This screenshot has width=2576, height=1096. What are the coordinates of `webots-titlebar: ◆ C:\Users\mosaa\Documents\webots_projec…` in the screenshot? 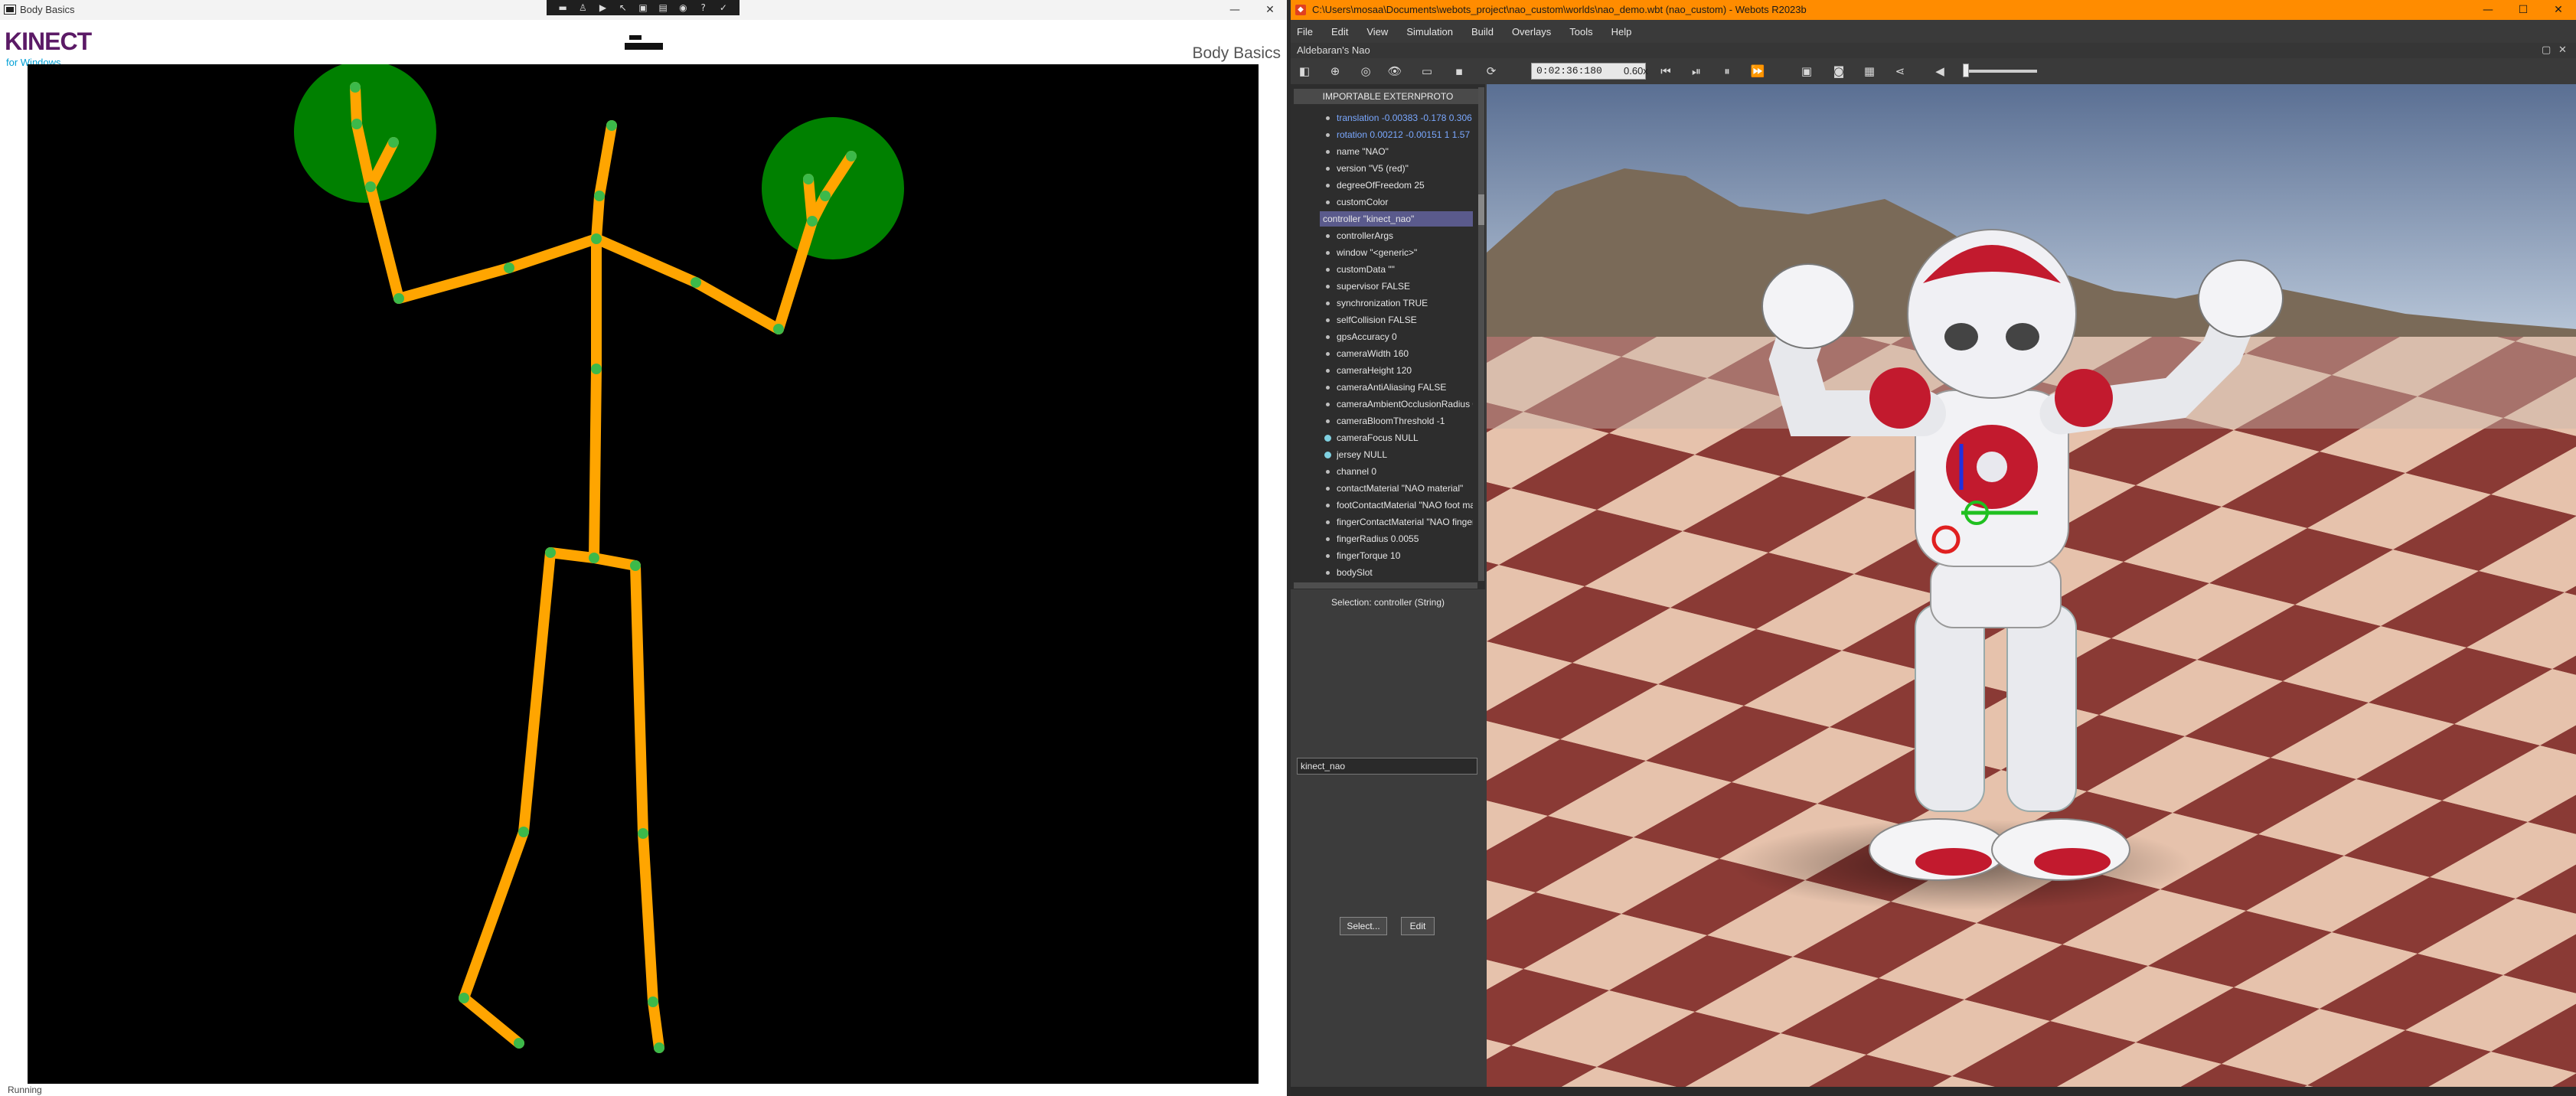 It's located at (1933, 10).